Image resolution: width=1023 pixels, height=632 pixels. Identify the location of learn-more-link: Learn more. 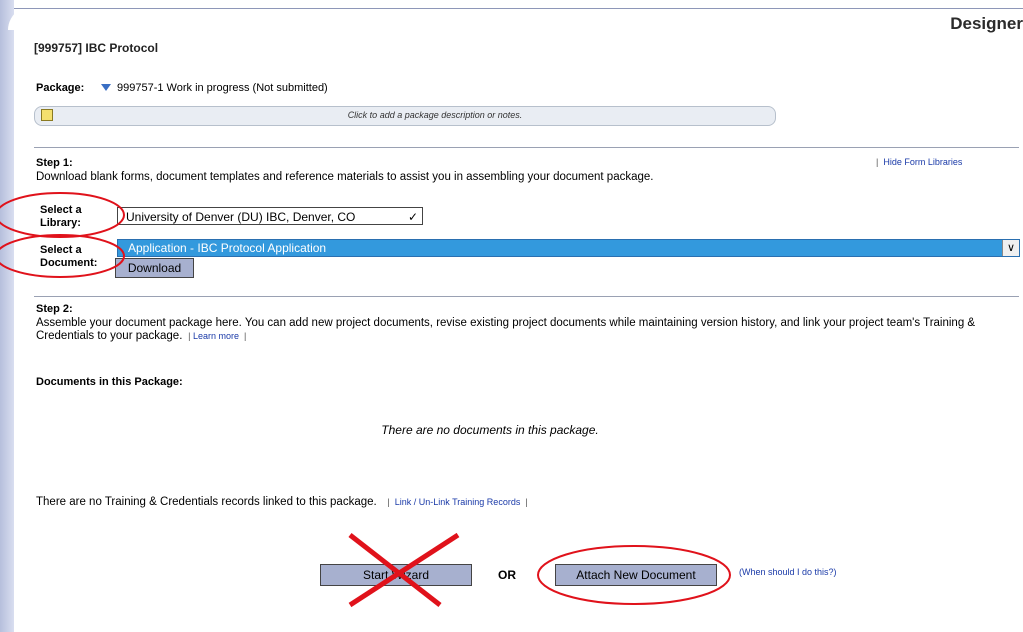
(216, 336).